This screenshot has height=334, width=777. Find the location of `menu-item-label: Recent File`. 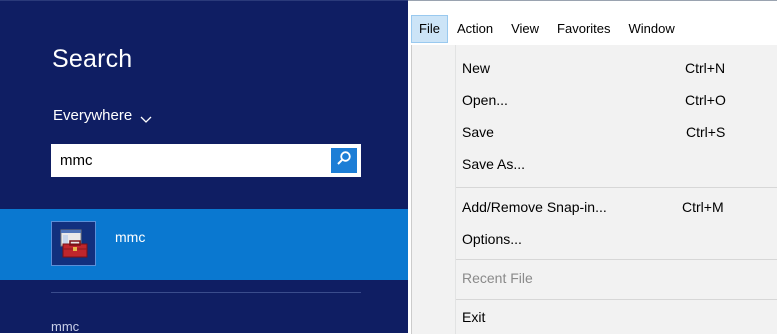

menu-item-label: Recent File is located at coordinates (497, 278).